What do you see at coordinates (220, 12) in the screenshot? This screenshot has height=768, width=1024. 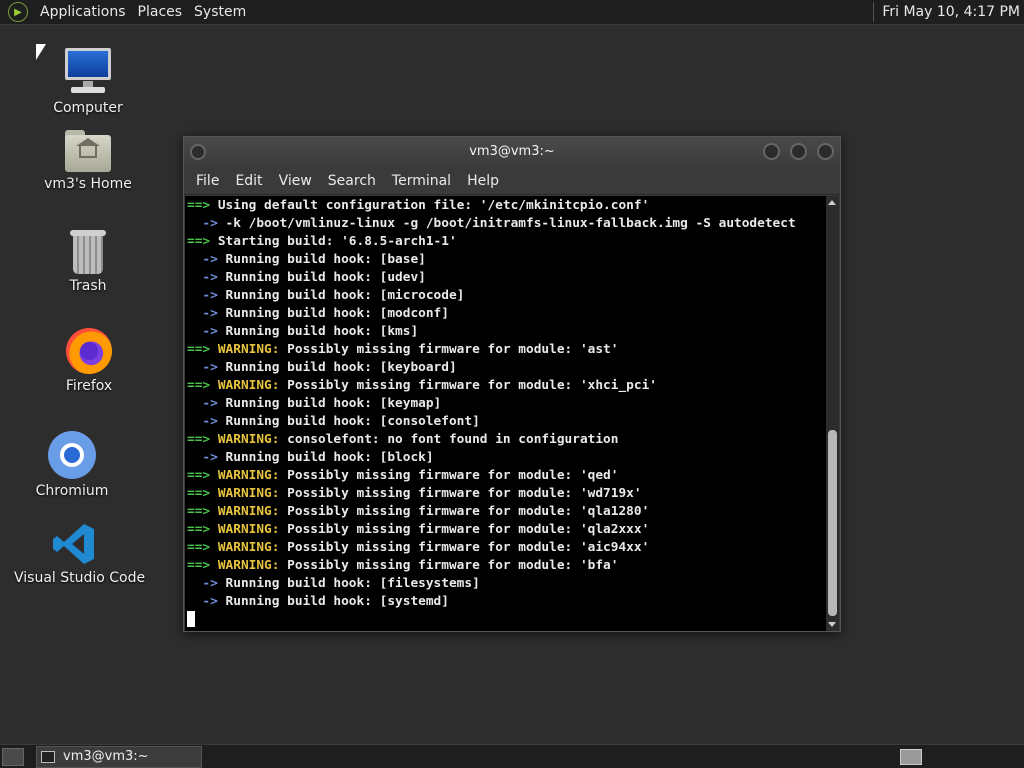 I see `menu-system: System` at bounding box center [220, 12].